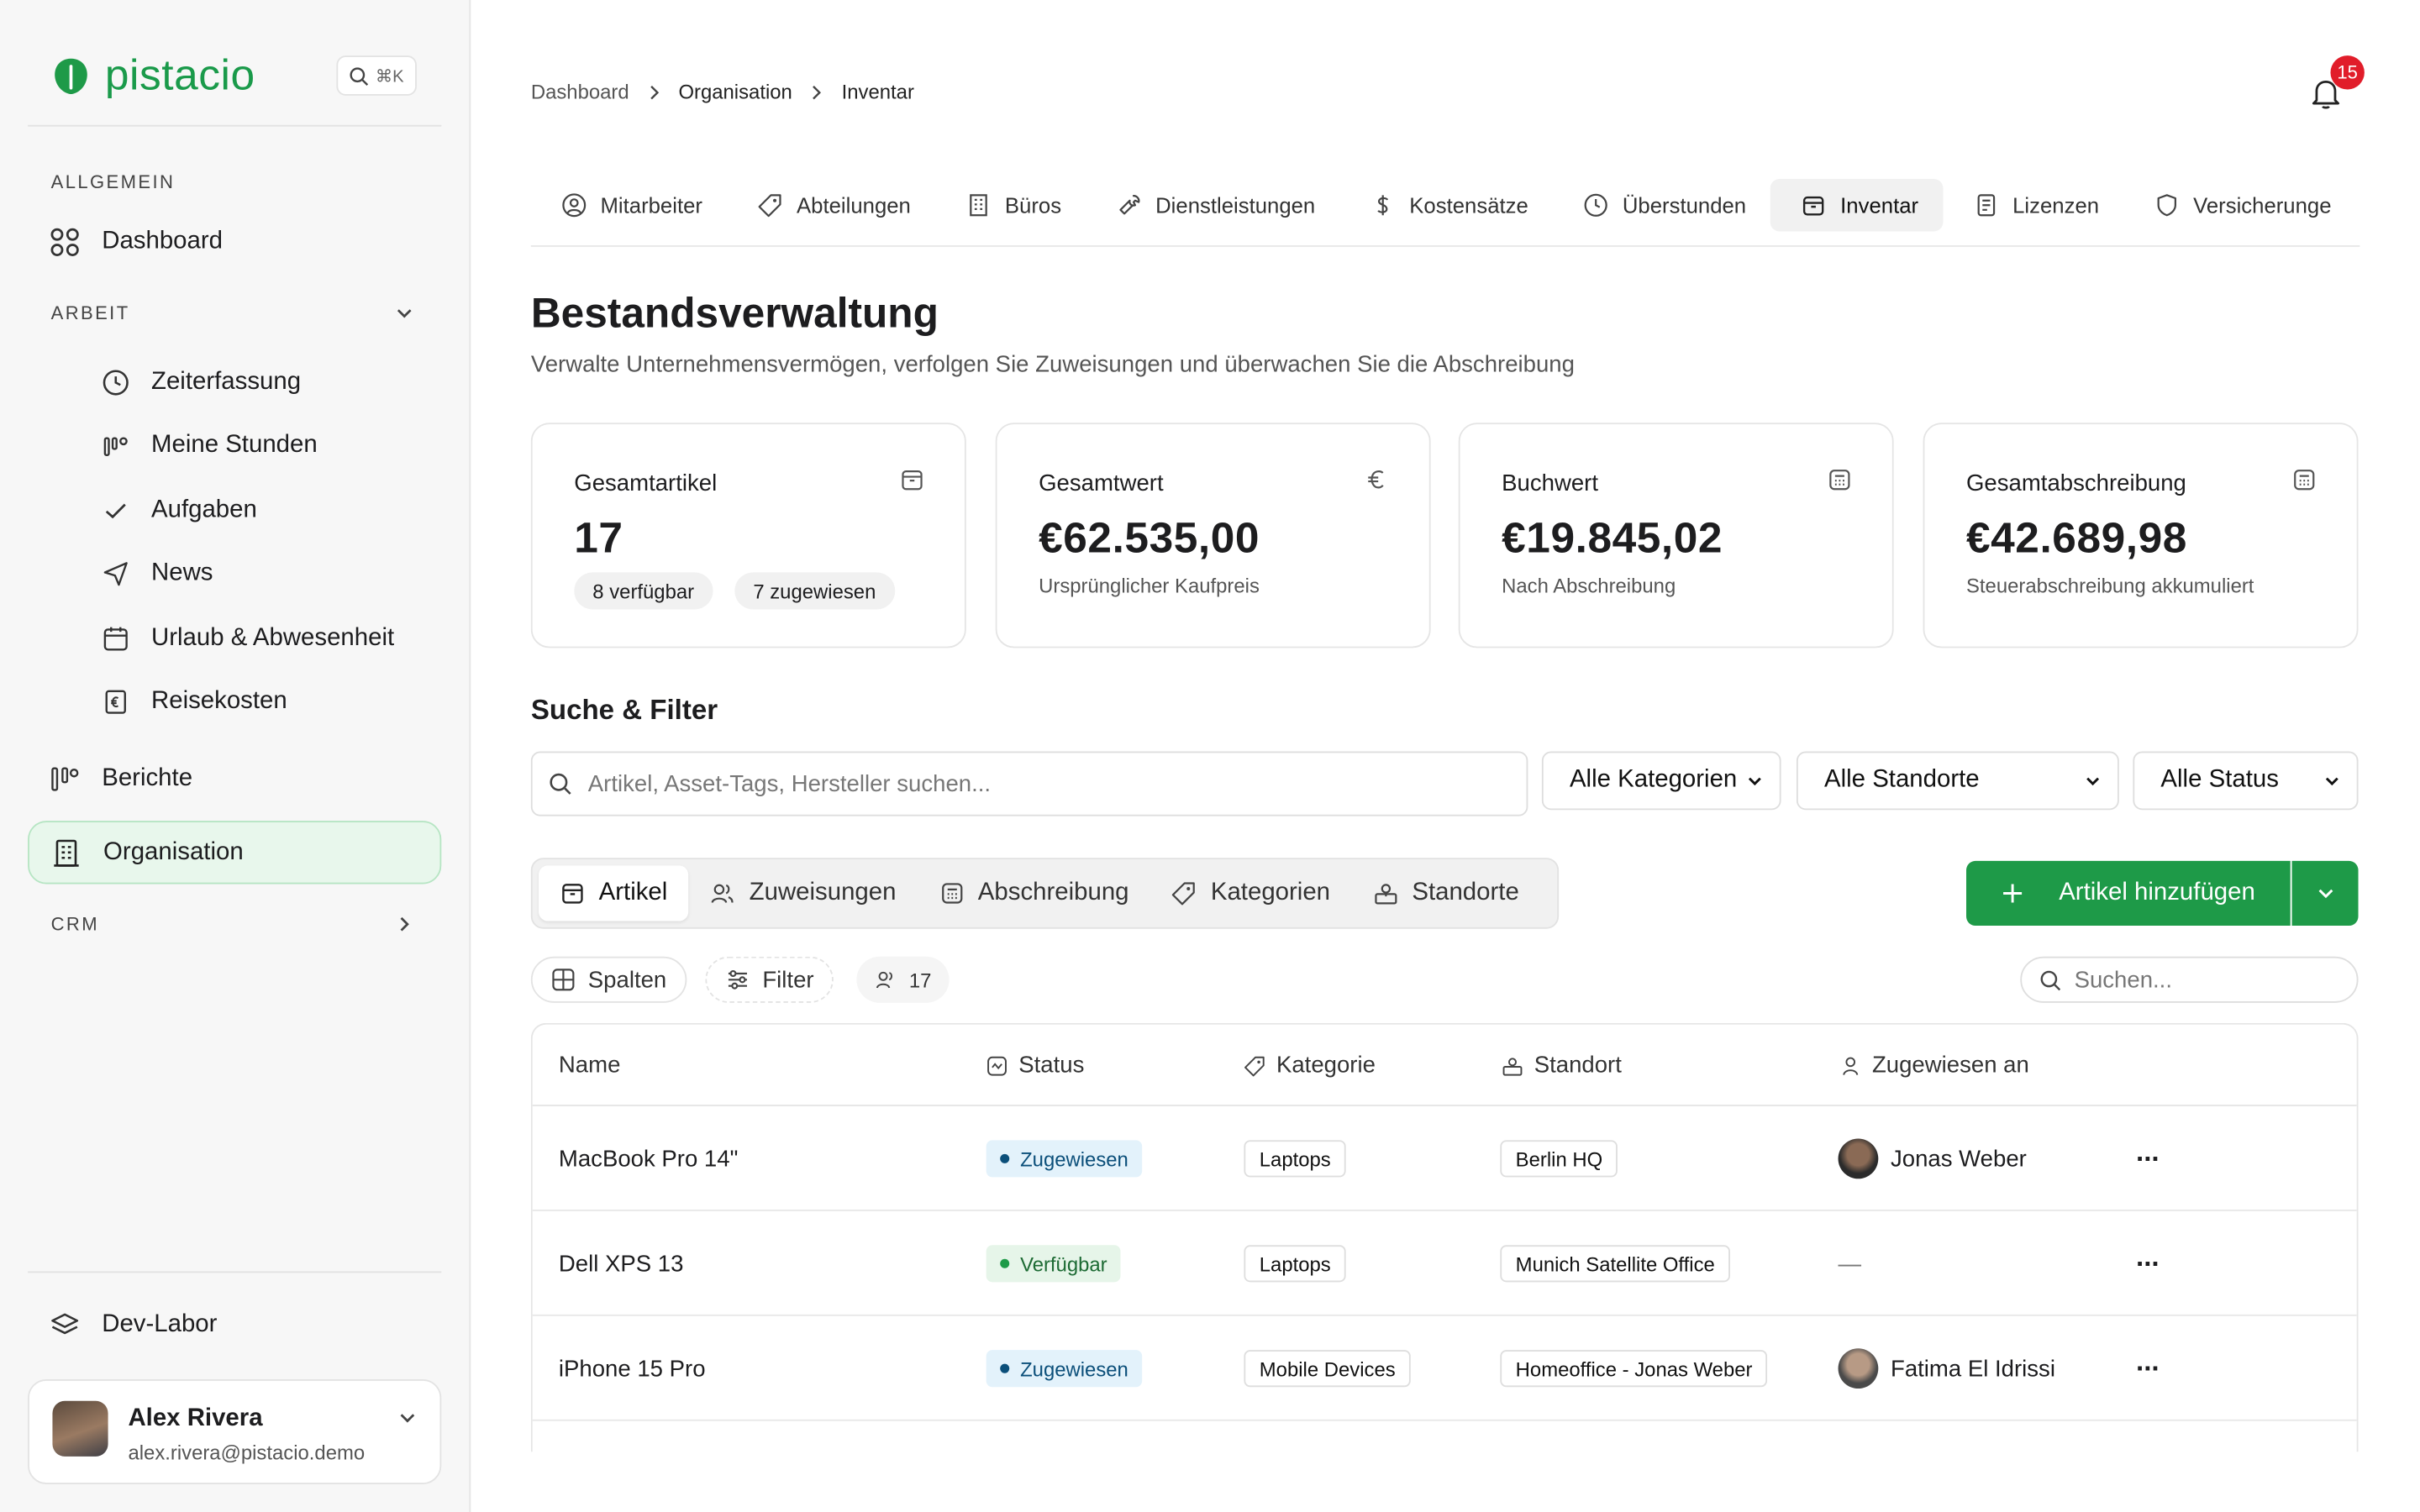 The width and height of the screenshot is (2420, 1512). I want to click on filter-button: Filter, so click(769, 979).